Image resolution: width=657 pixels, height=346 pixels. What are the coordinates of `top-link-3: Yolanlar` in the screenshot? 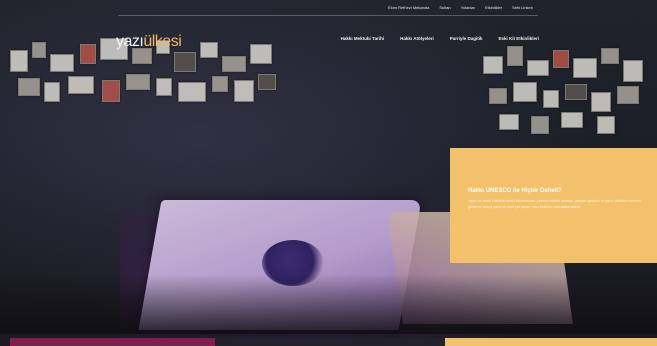 It's located at (468, 7).